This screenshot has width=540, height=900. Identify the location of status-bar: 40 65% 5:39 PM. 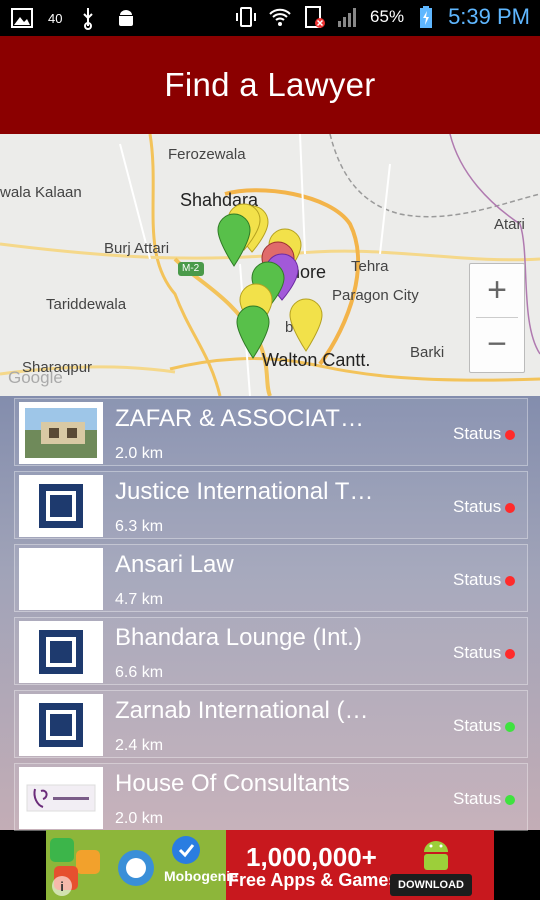
(270, 18).